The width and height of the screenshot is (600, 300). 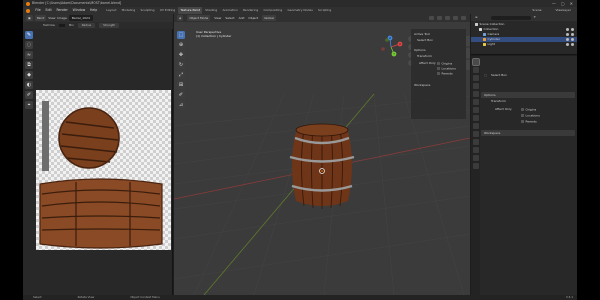 What do you see at coordinates (29, 45) in the screenshot?
I see `soften-brush-icon: ◌` at bounding box center [29, 45].